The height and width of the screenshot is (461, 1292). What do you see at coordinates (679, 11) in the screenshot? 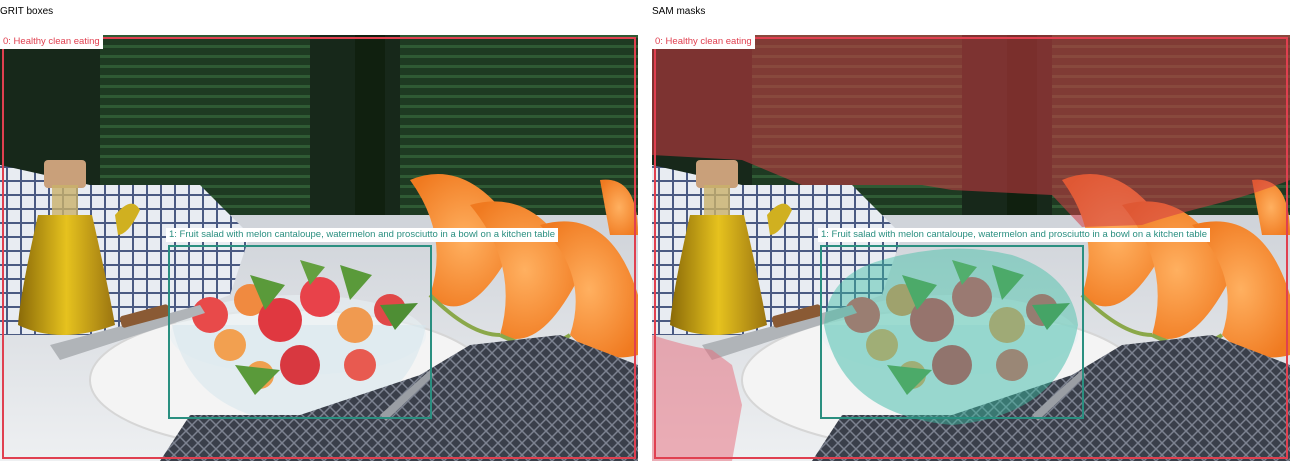
I see `panel-title-sam-masks: SAM masks` at bounding box center [679, 11].